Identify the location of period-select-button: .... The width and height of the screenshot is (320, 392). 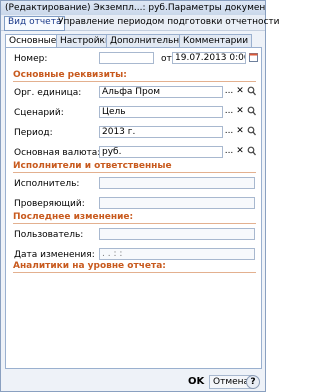
(229, 132).